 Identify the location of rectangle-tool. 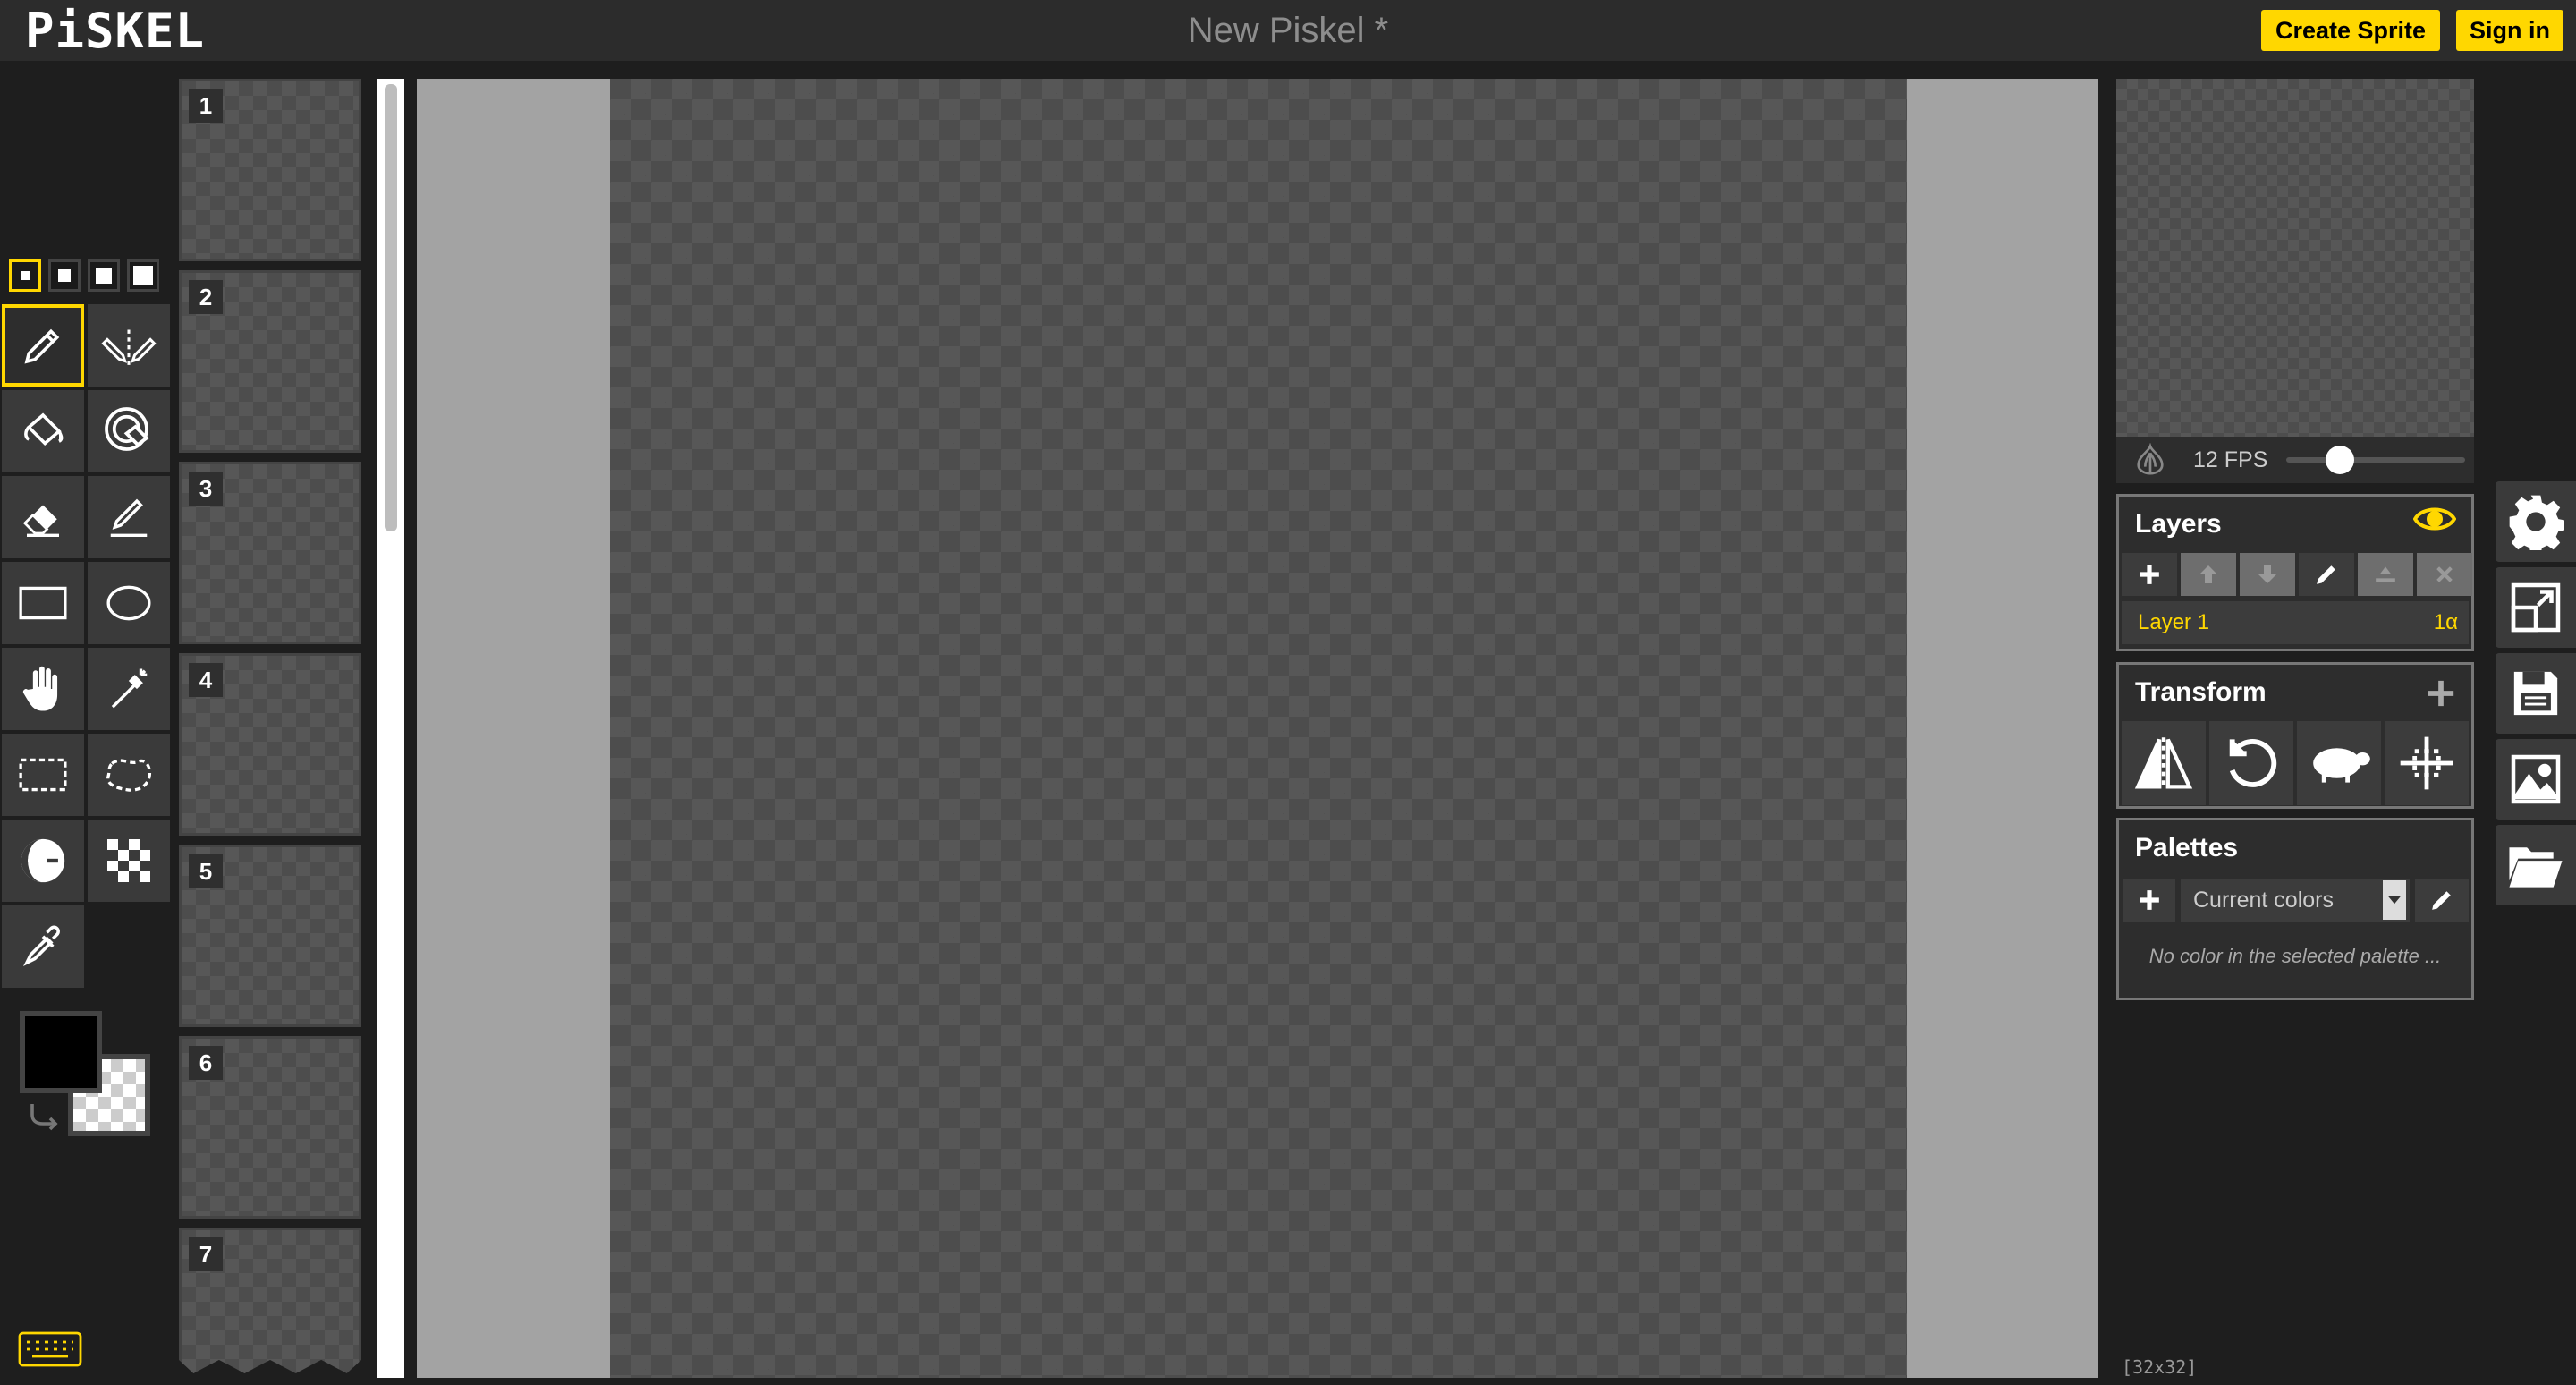
(43, 603).